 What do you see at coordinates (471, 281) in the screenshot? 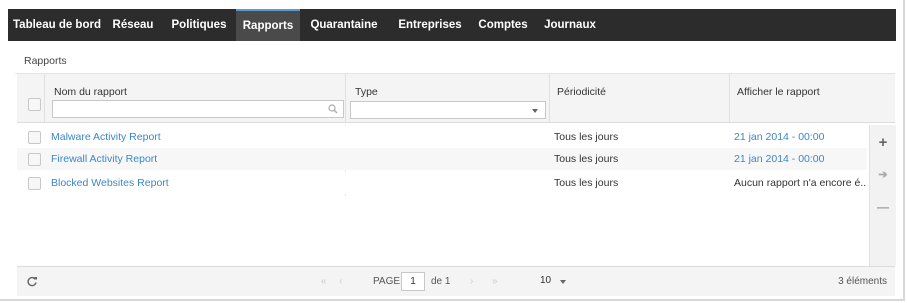
I see `next-page-button: ›` at bounding box center [471, 281].